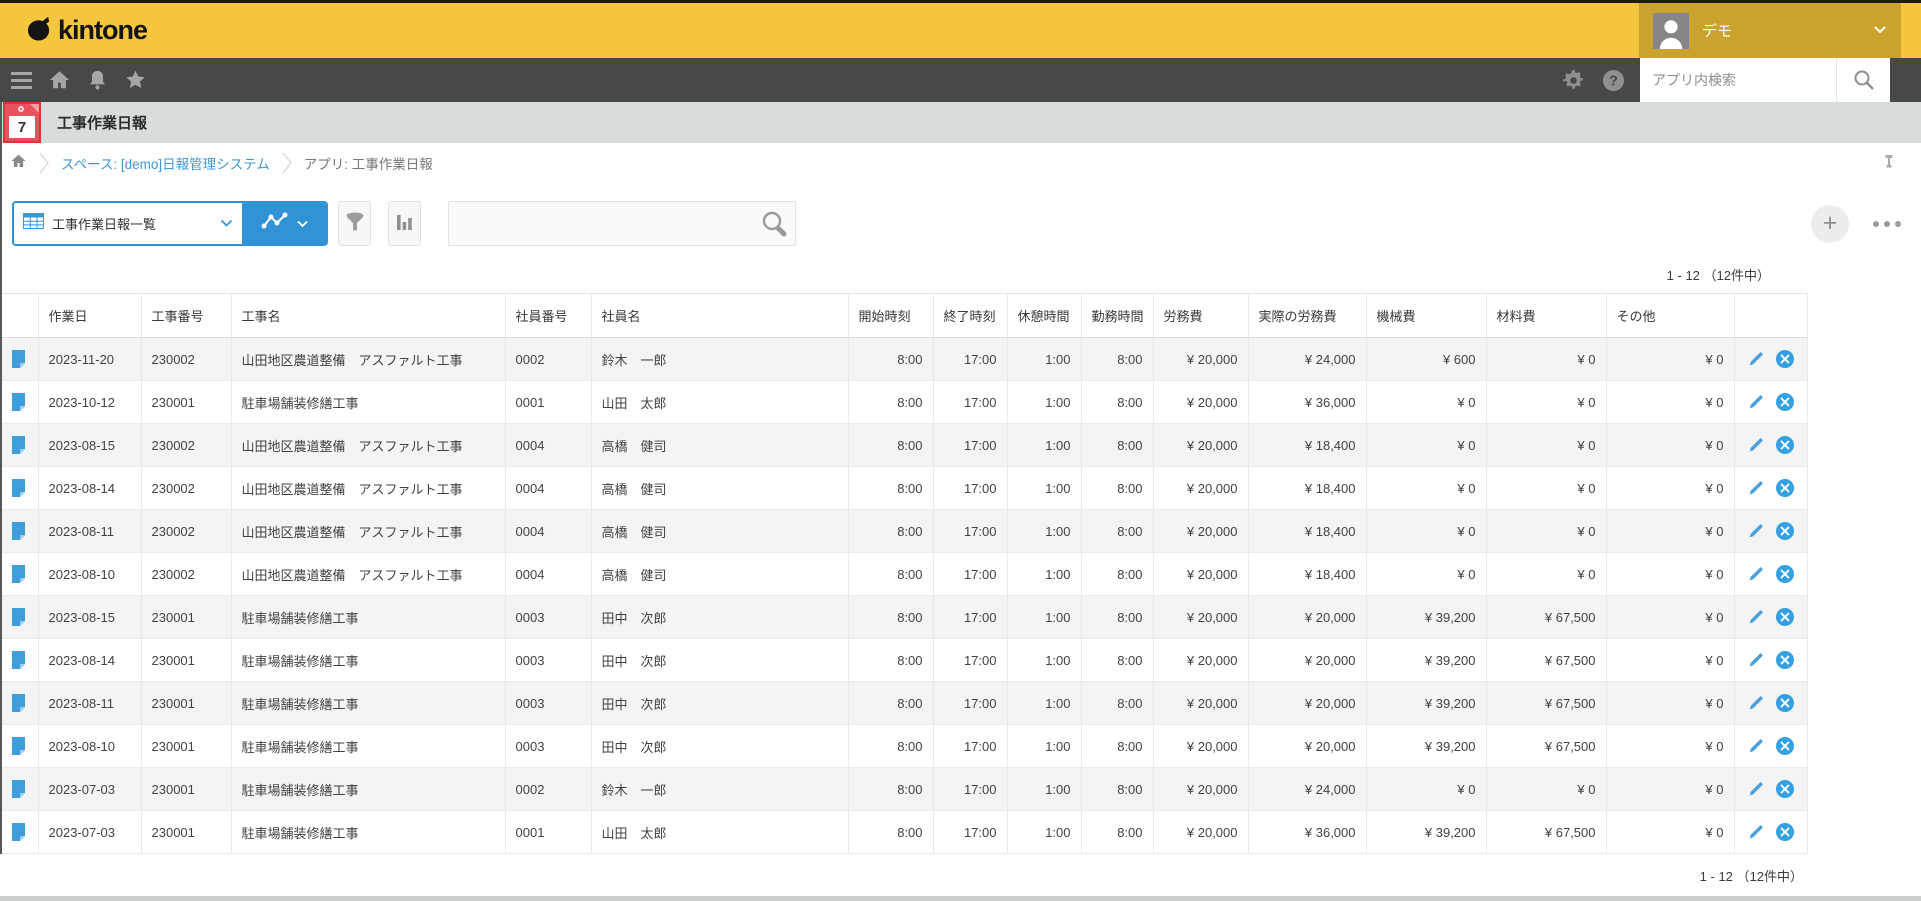 The image size is (1921, 901). What do you see at coordinates (1307, 315) in the screenshot?
I see `column-header-actualLaborCost: 実際の労務費` at bounding box center [1307, 315].